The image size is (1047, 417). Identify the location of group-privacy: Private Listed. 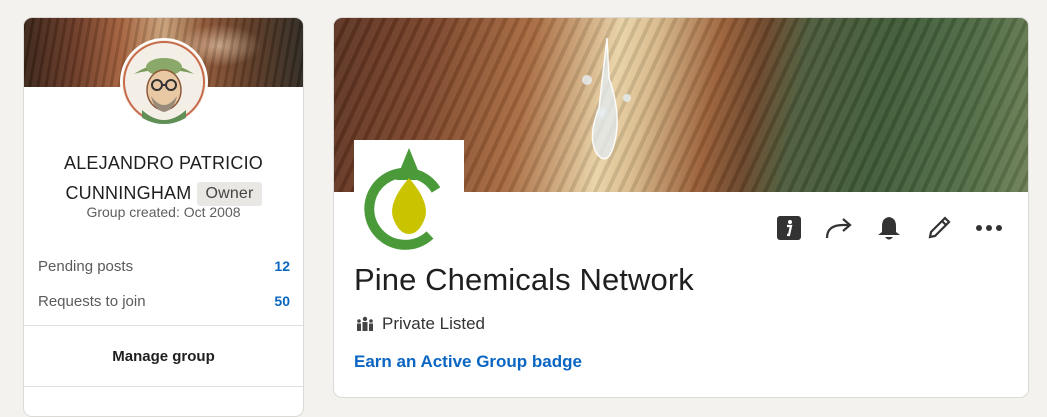
(420, 324).